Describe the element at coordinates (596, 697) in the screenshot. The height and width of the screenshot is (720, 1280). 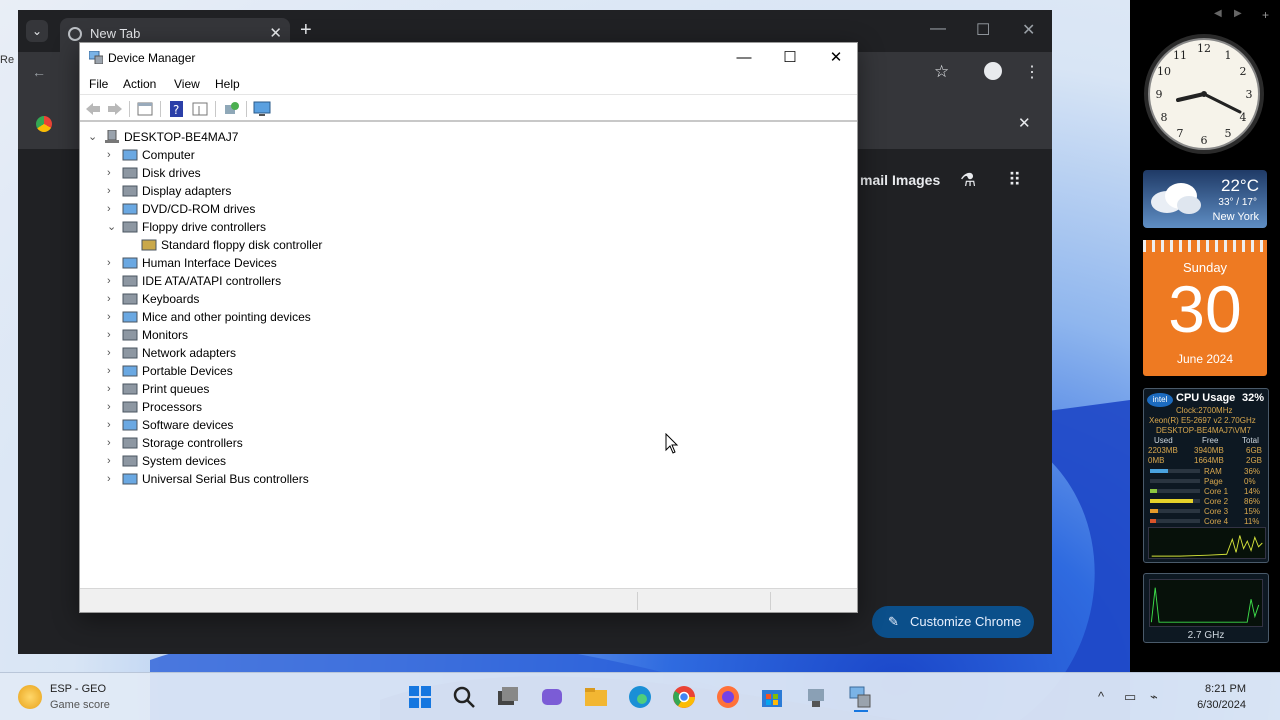
I see `file-explorer-icon` at that location.